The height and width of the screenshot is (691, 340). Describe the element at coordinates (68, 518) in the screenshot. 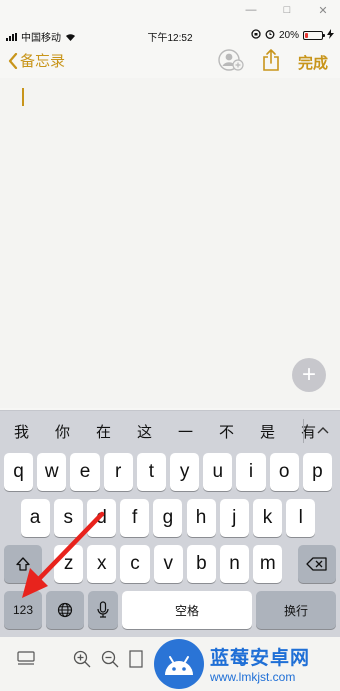

I see `key-s: s` at that location.